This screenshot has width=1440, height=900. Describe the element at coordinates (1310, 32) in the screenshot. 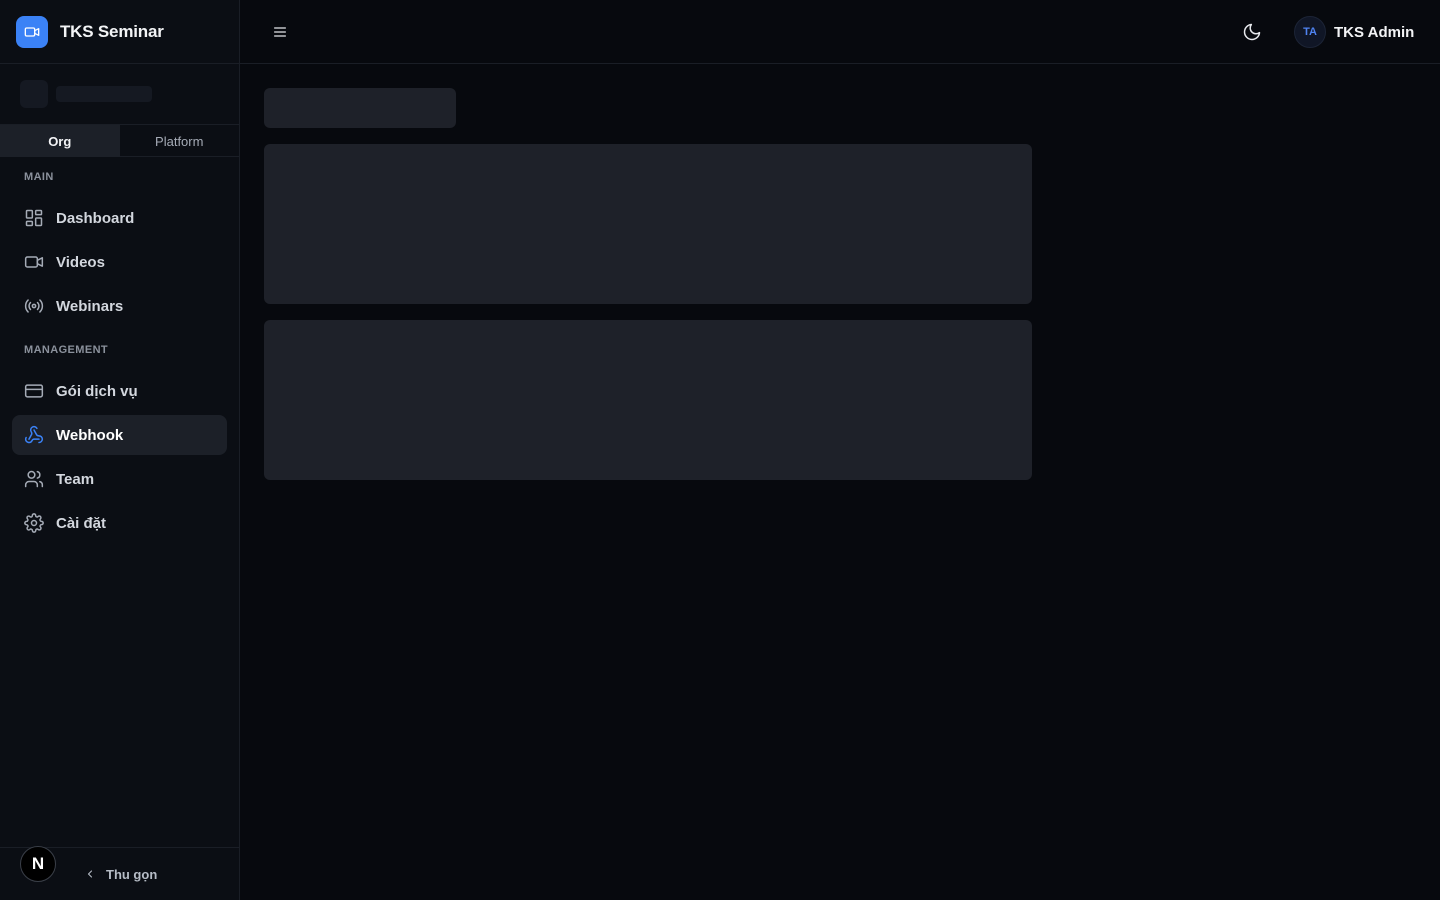

I see `avatar: TA` at that location.